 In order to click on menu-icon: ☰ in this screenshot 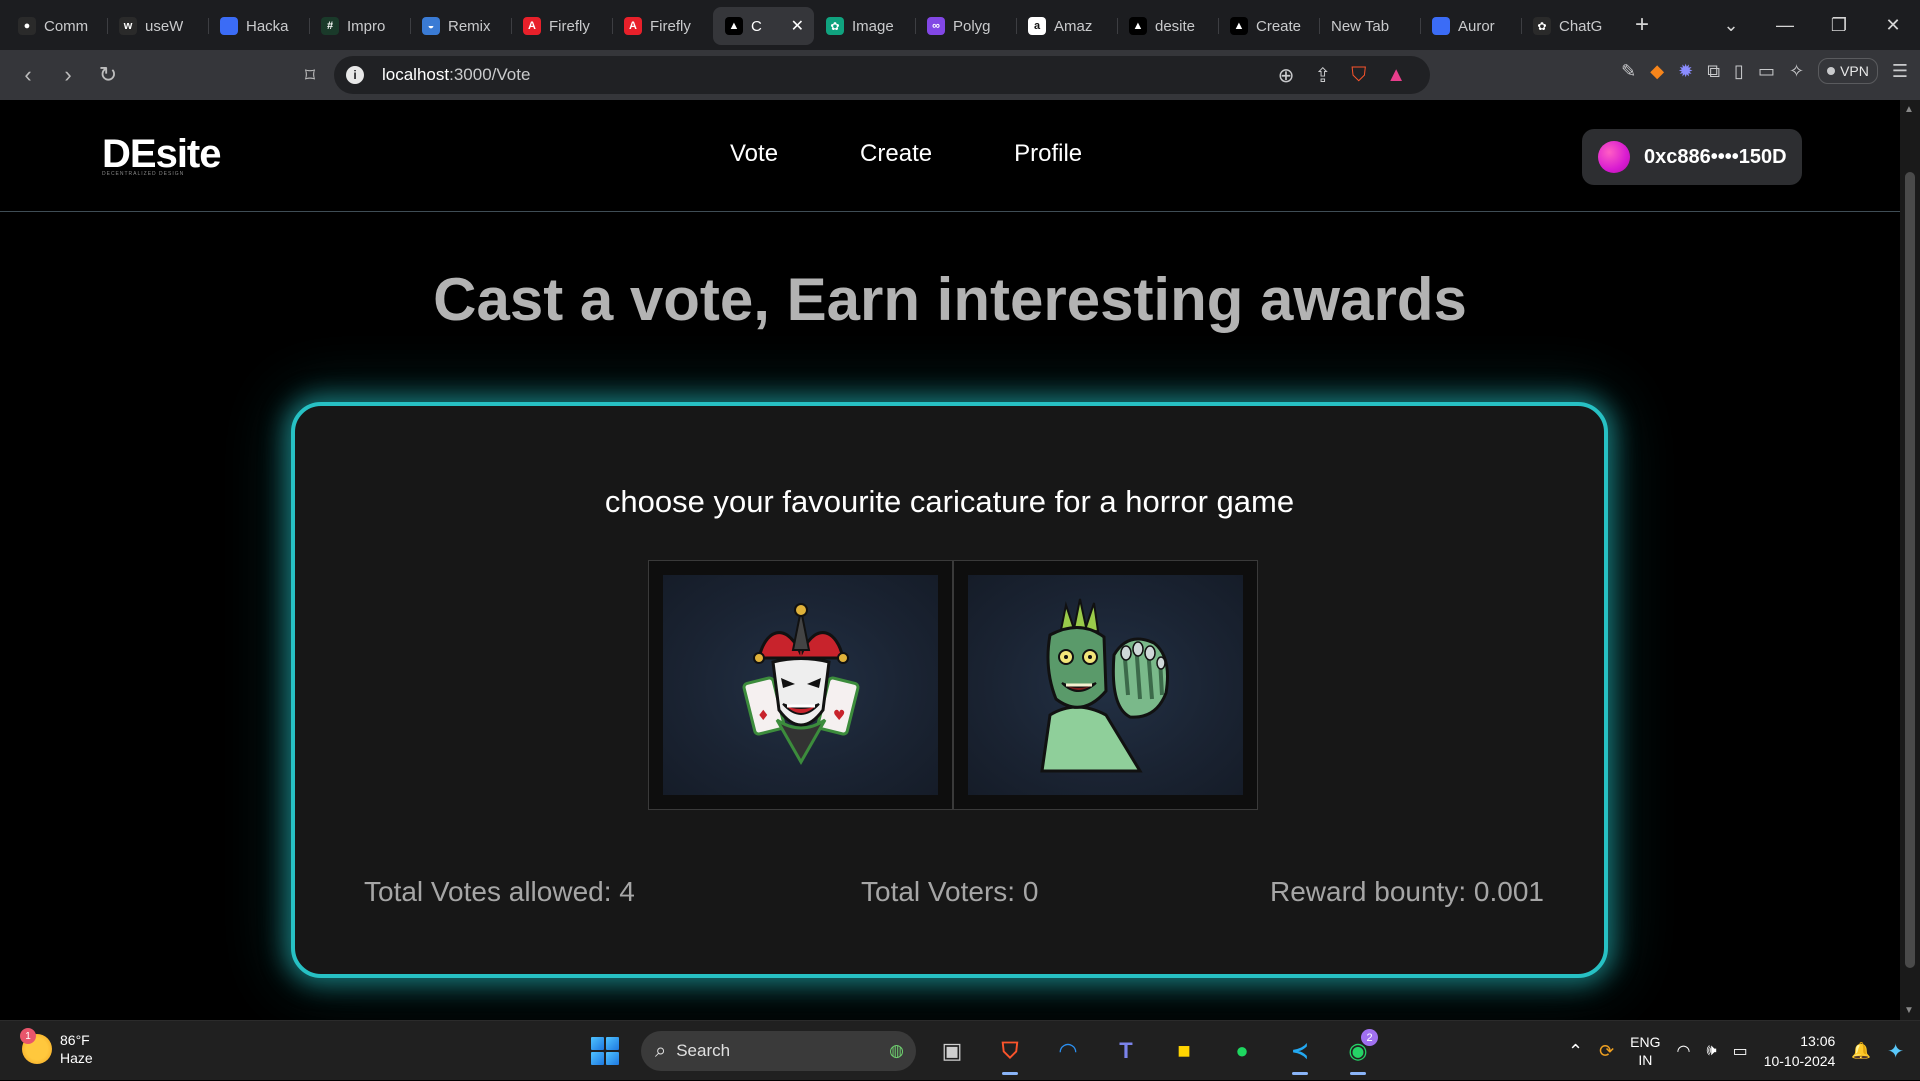, I will do `click(1900, 71)`.